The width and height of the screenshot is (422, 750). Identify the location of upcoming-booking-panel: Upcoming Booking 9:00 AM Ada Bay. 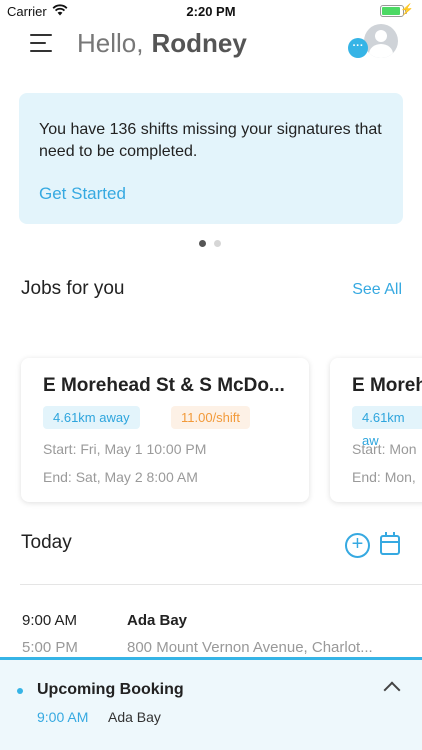
(211, 703).